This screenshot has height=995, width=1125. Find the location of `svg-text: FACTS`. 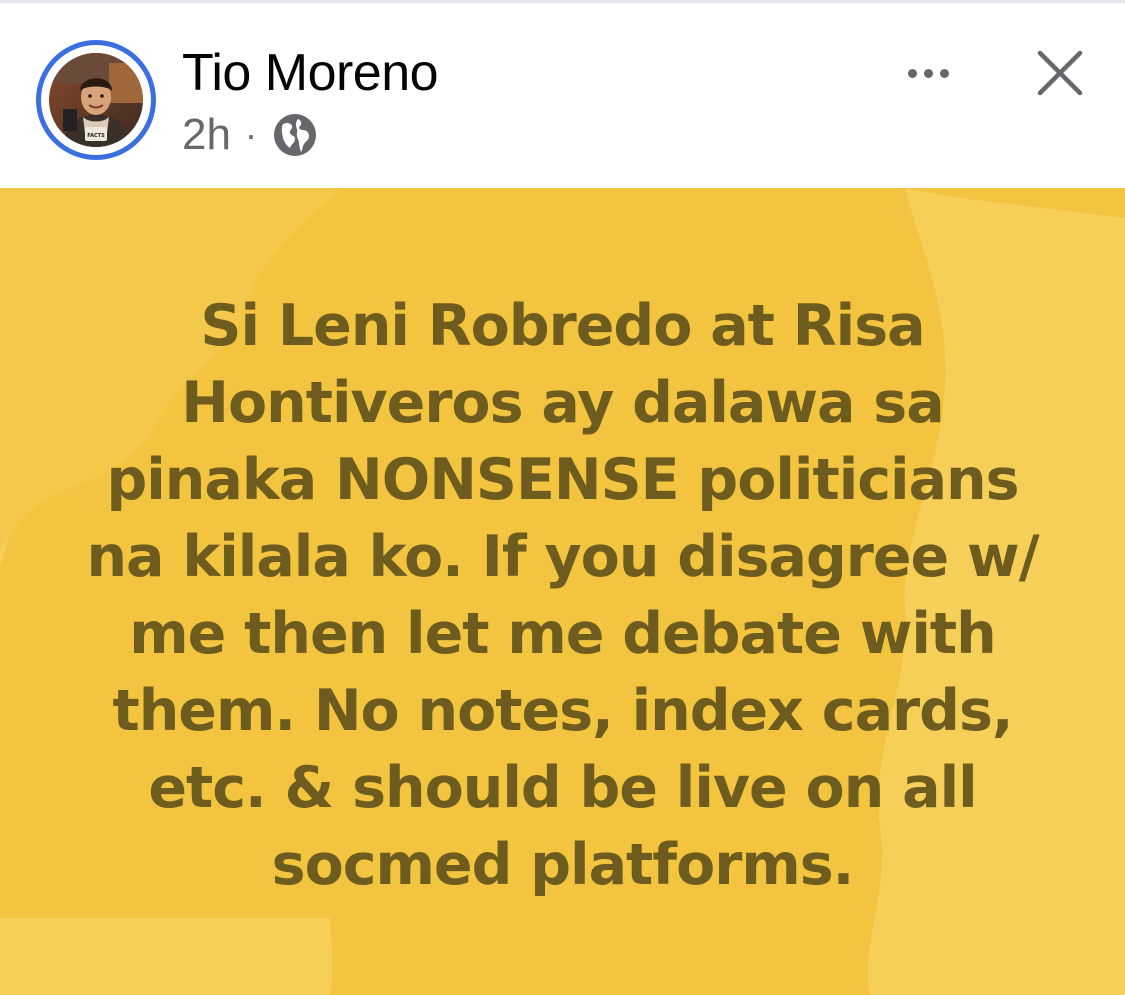

svg-text: FACTS is located at coordinates (96, 136).